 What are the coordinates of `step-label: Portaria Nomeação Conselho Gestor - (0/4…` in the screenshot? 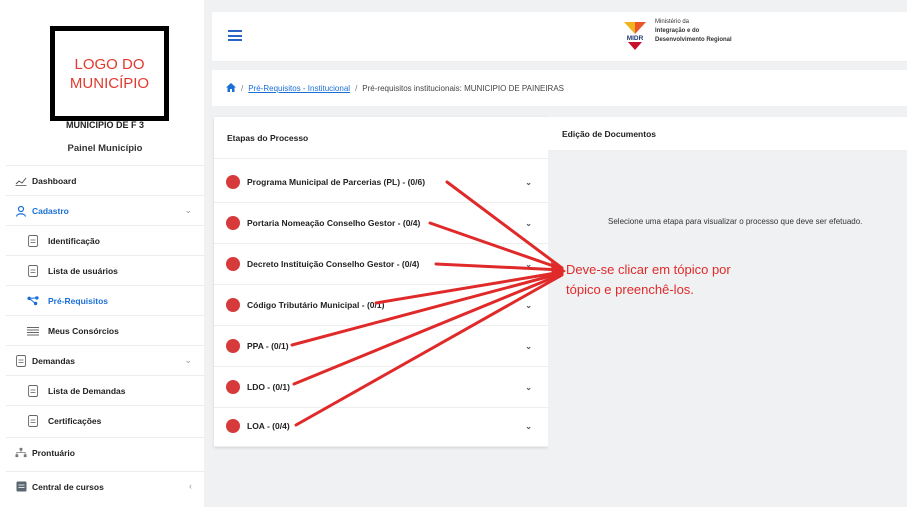 It's located at (334, 223).